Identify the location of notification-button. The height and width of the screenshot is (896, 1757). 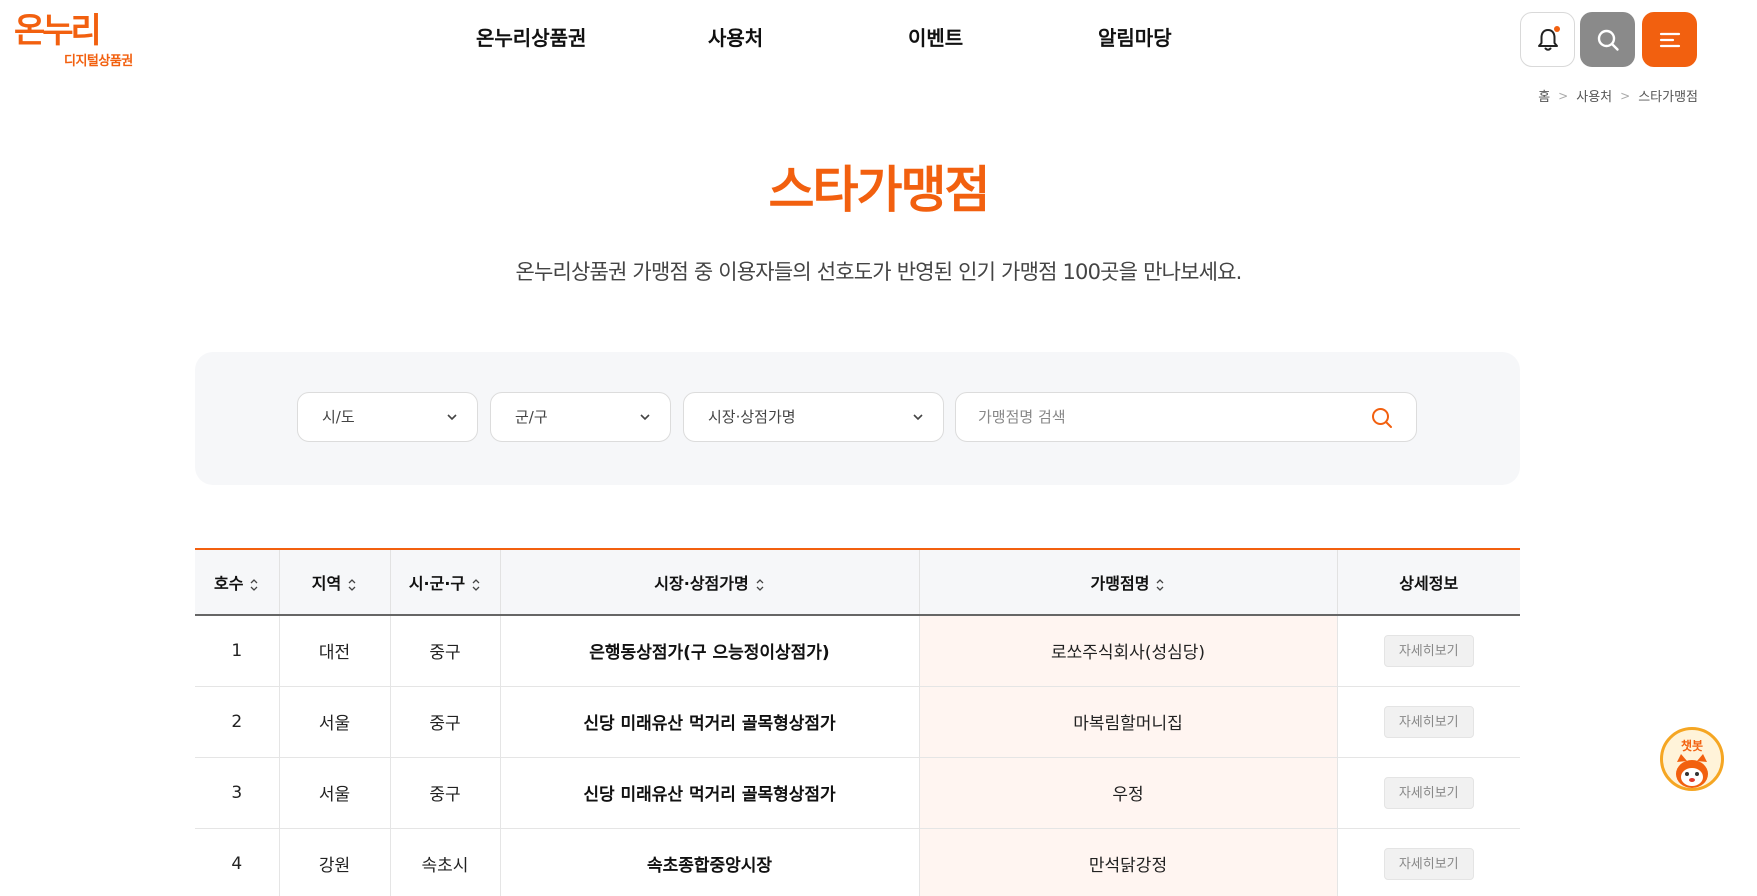
(1547, 39).